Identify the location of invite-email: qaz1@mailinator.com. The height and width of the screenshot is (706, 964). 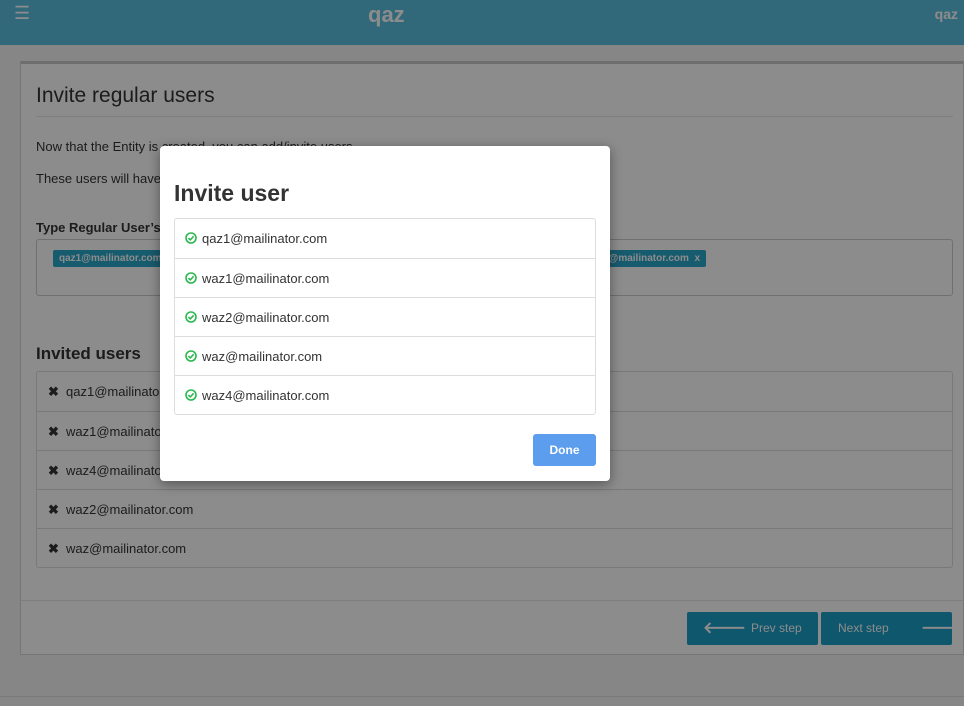
(265, 238).